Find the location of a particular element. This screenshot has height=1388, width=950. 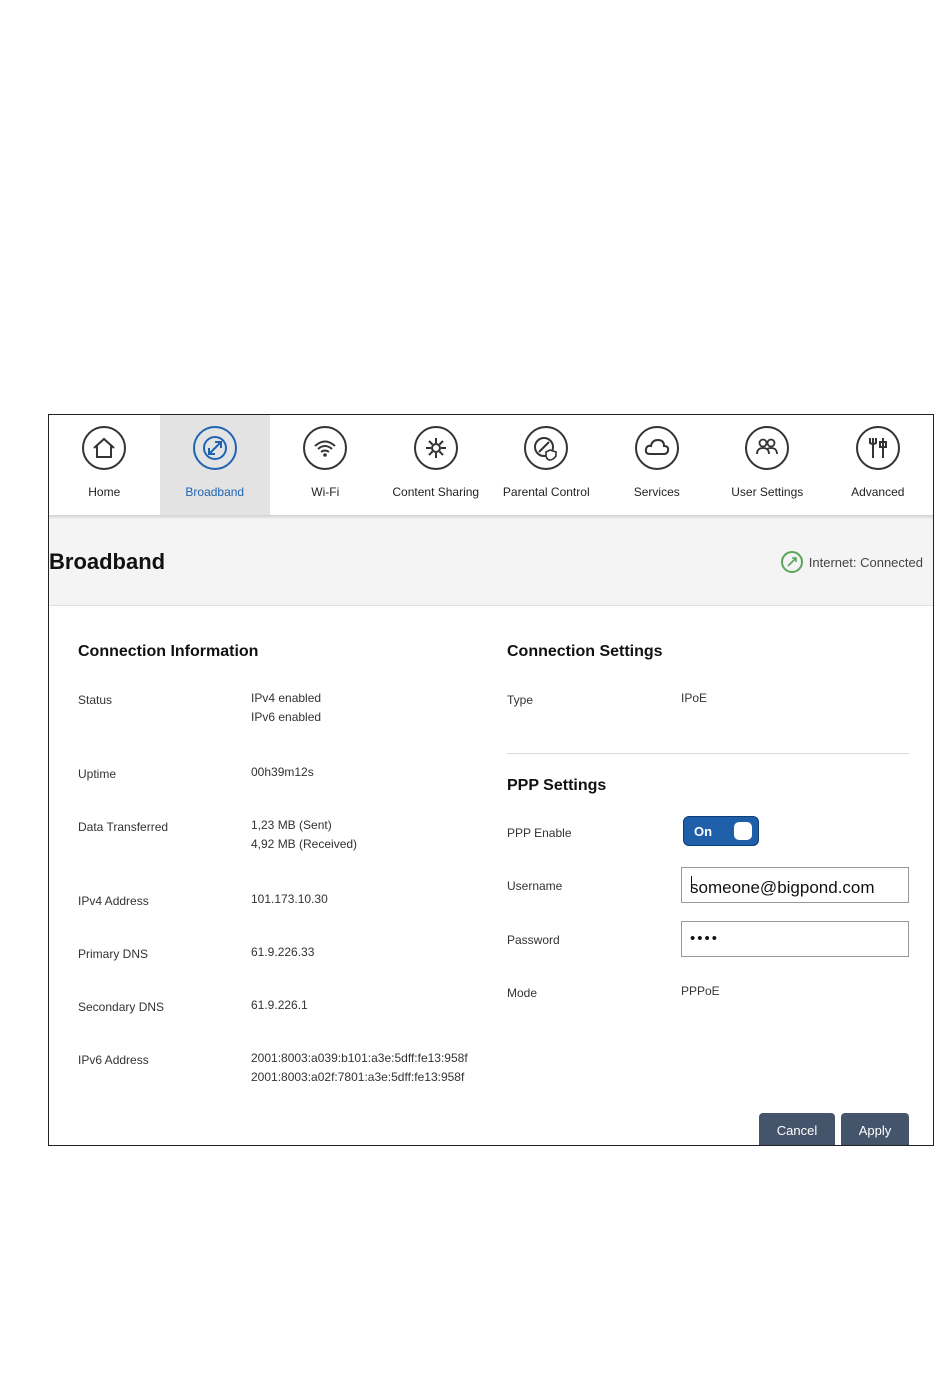

nav-label: Services is located at coordinates (656, 492).